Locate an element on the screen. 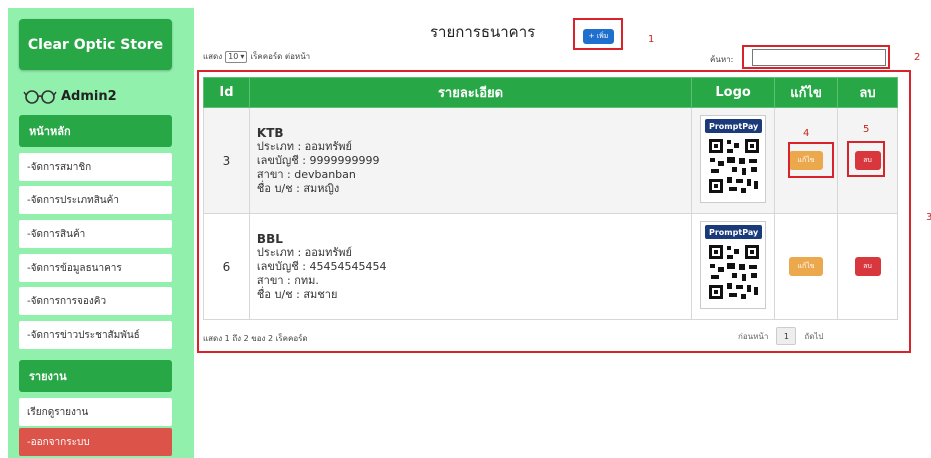 The width and height of the screenshot is (931, 458). menu-view-report: เรียกดูรายงาน is located at coordinates (95, 412).